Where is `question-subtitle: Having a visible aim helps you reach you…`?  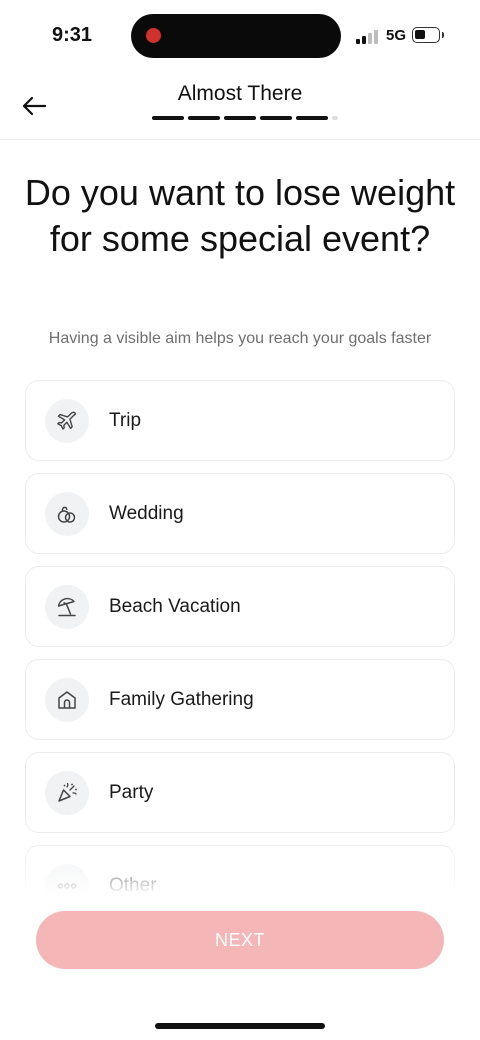 question-subtitle: Having a visible aim helps you reach you… is located at coordinates (240, 338).